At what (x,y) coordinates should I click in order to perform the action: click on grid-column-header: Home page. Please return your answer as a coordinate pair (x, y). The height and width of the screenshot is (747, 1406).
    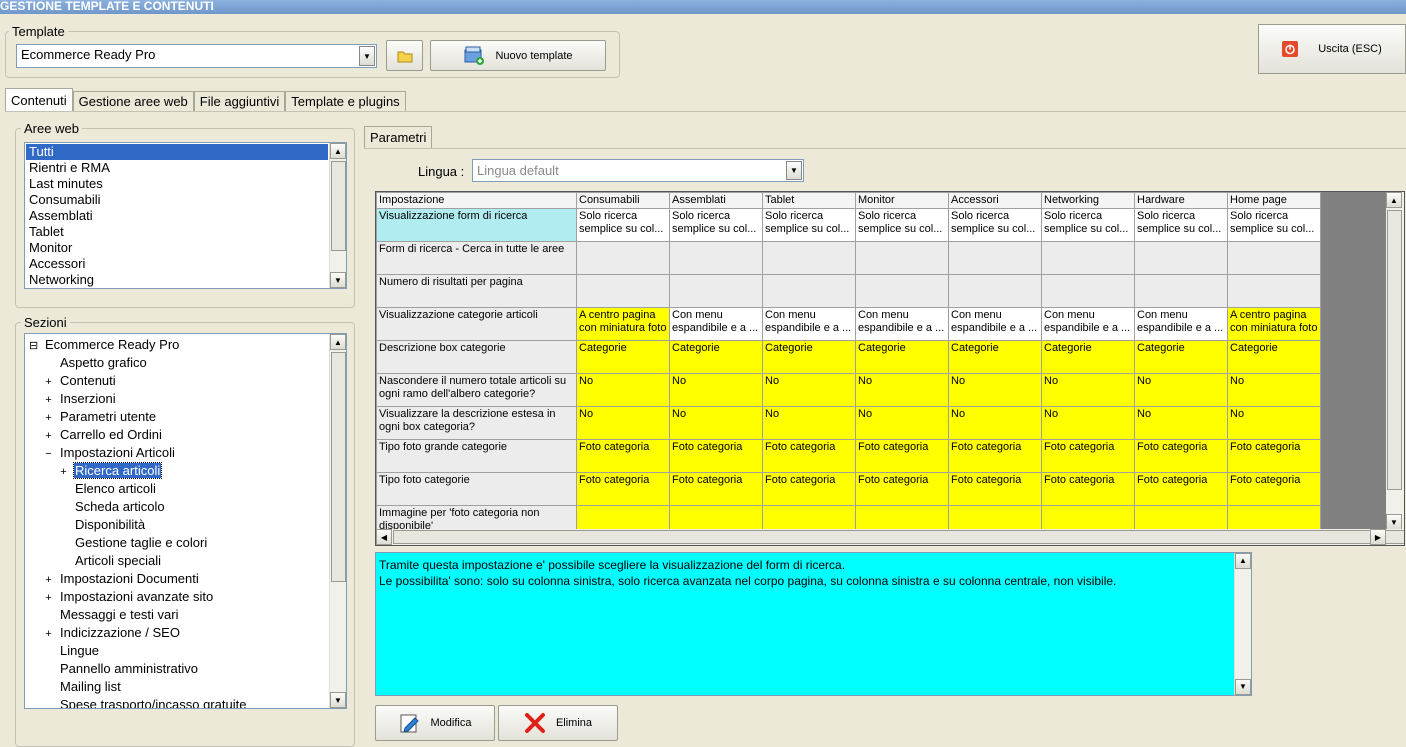
    Looking at the image, I should click on (1274, 200).